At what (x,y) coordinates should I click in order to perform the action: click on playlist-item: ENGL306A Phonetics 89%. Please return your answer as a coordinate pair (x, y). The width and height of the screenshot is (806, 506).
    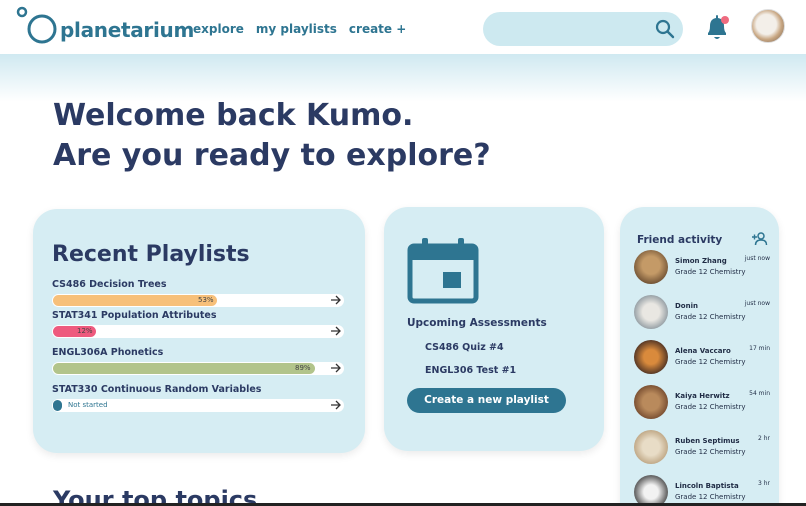
    Looking at the image, I should click on (199, 361).